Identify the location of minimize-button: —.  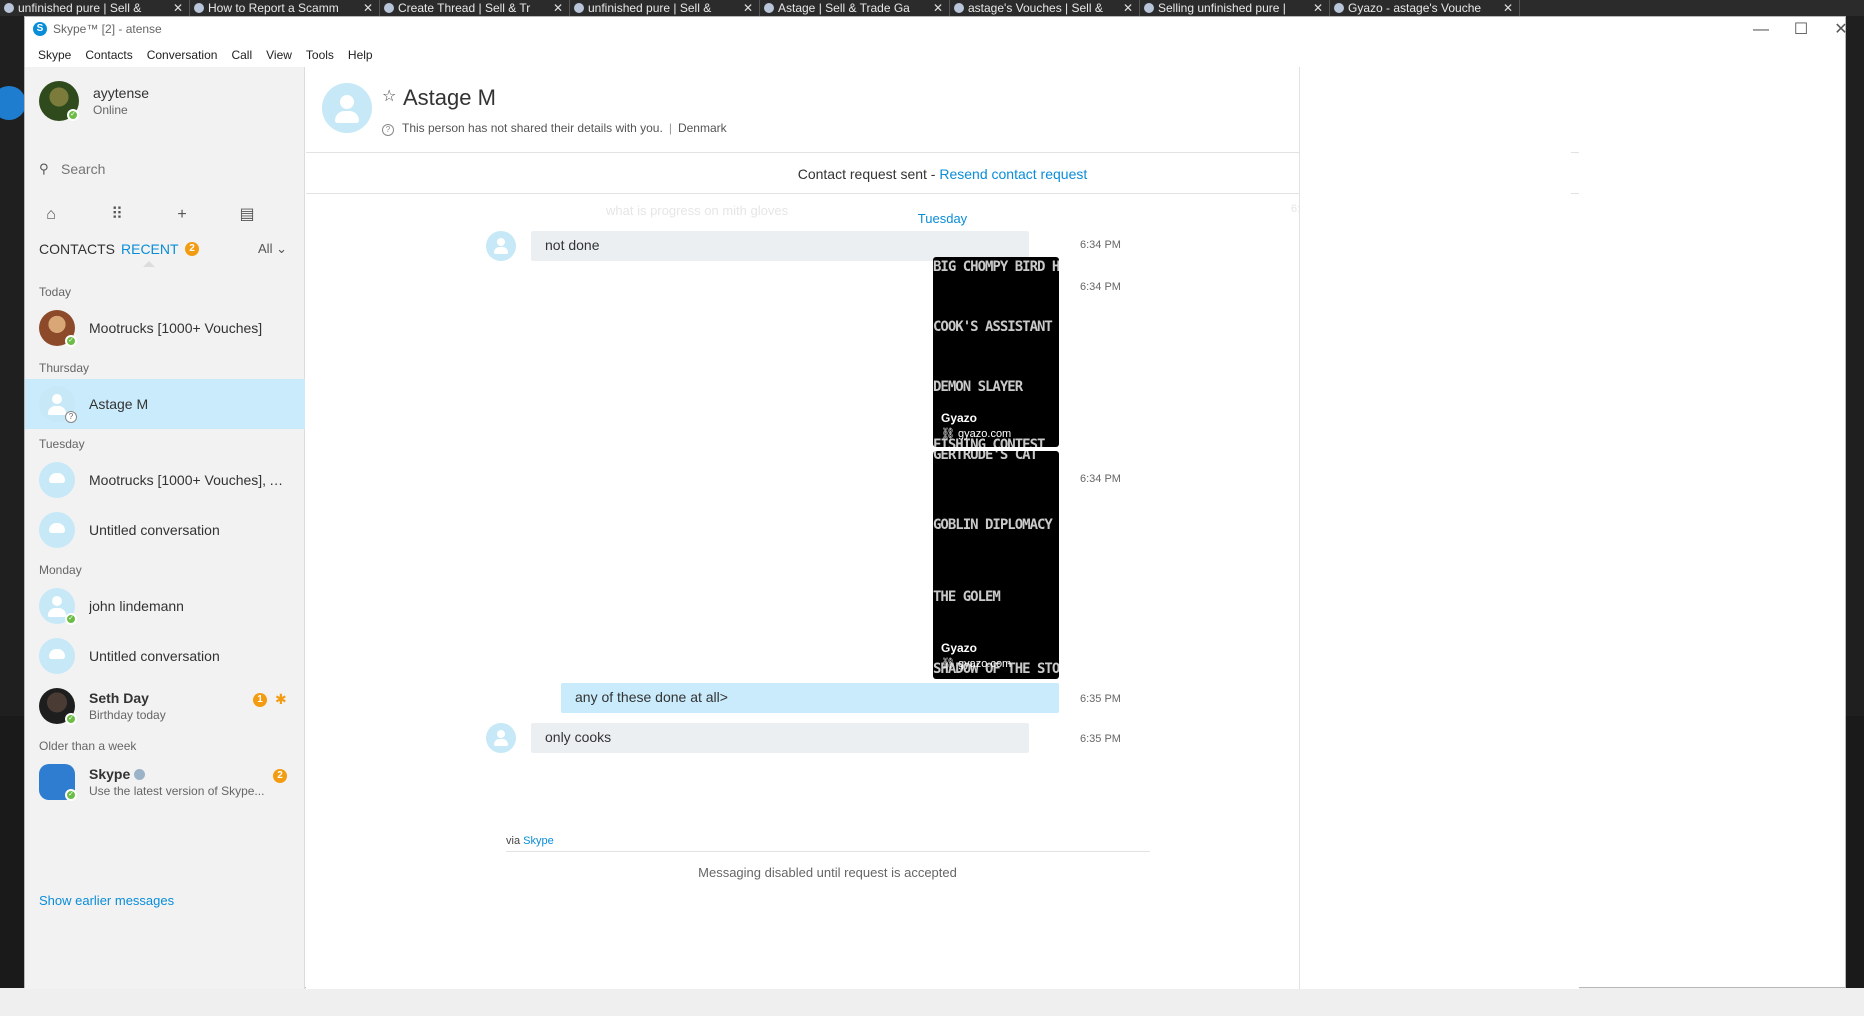
(1761, 30).